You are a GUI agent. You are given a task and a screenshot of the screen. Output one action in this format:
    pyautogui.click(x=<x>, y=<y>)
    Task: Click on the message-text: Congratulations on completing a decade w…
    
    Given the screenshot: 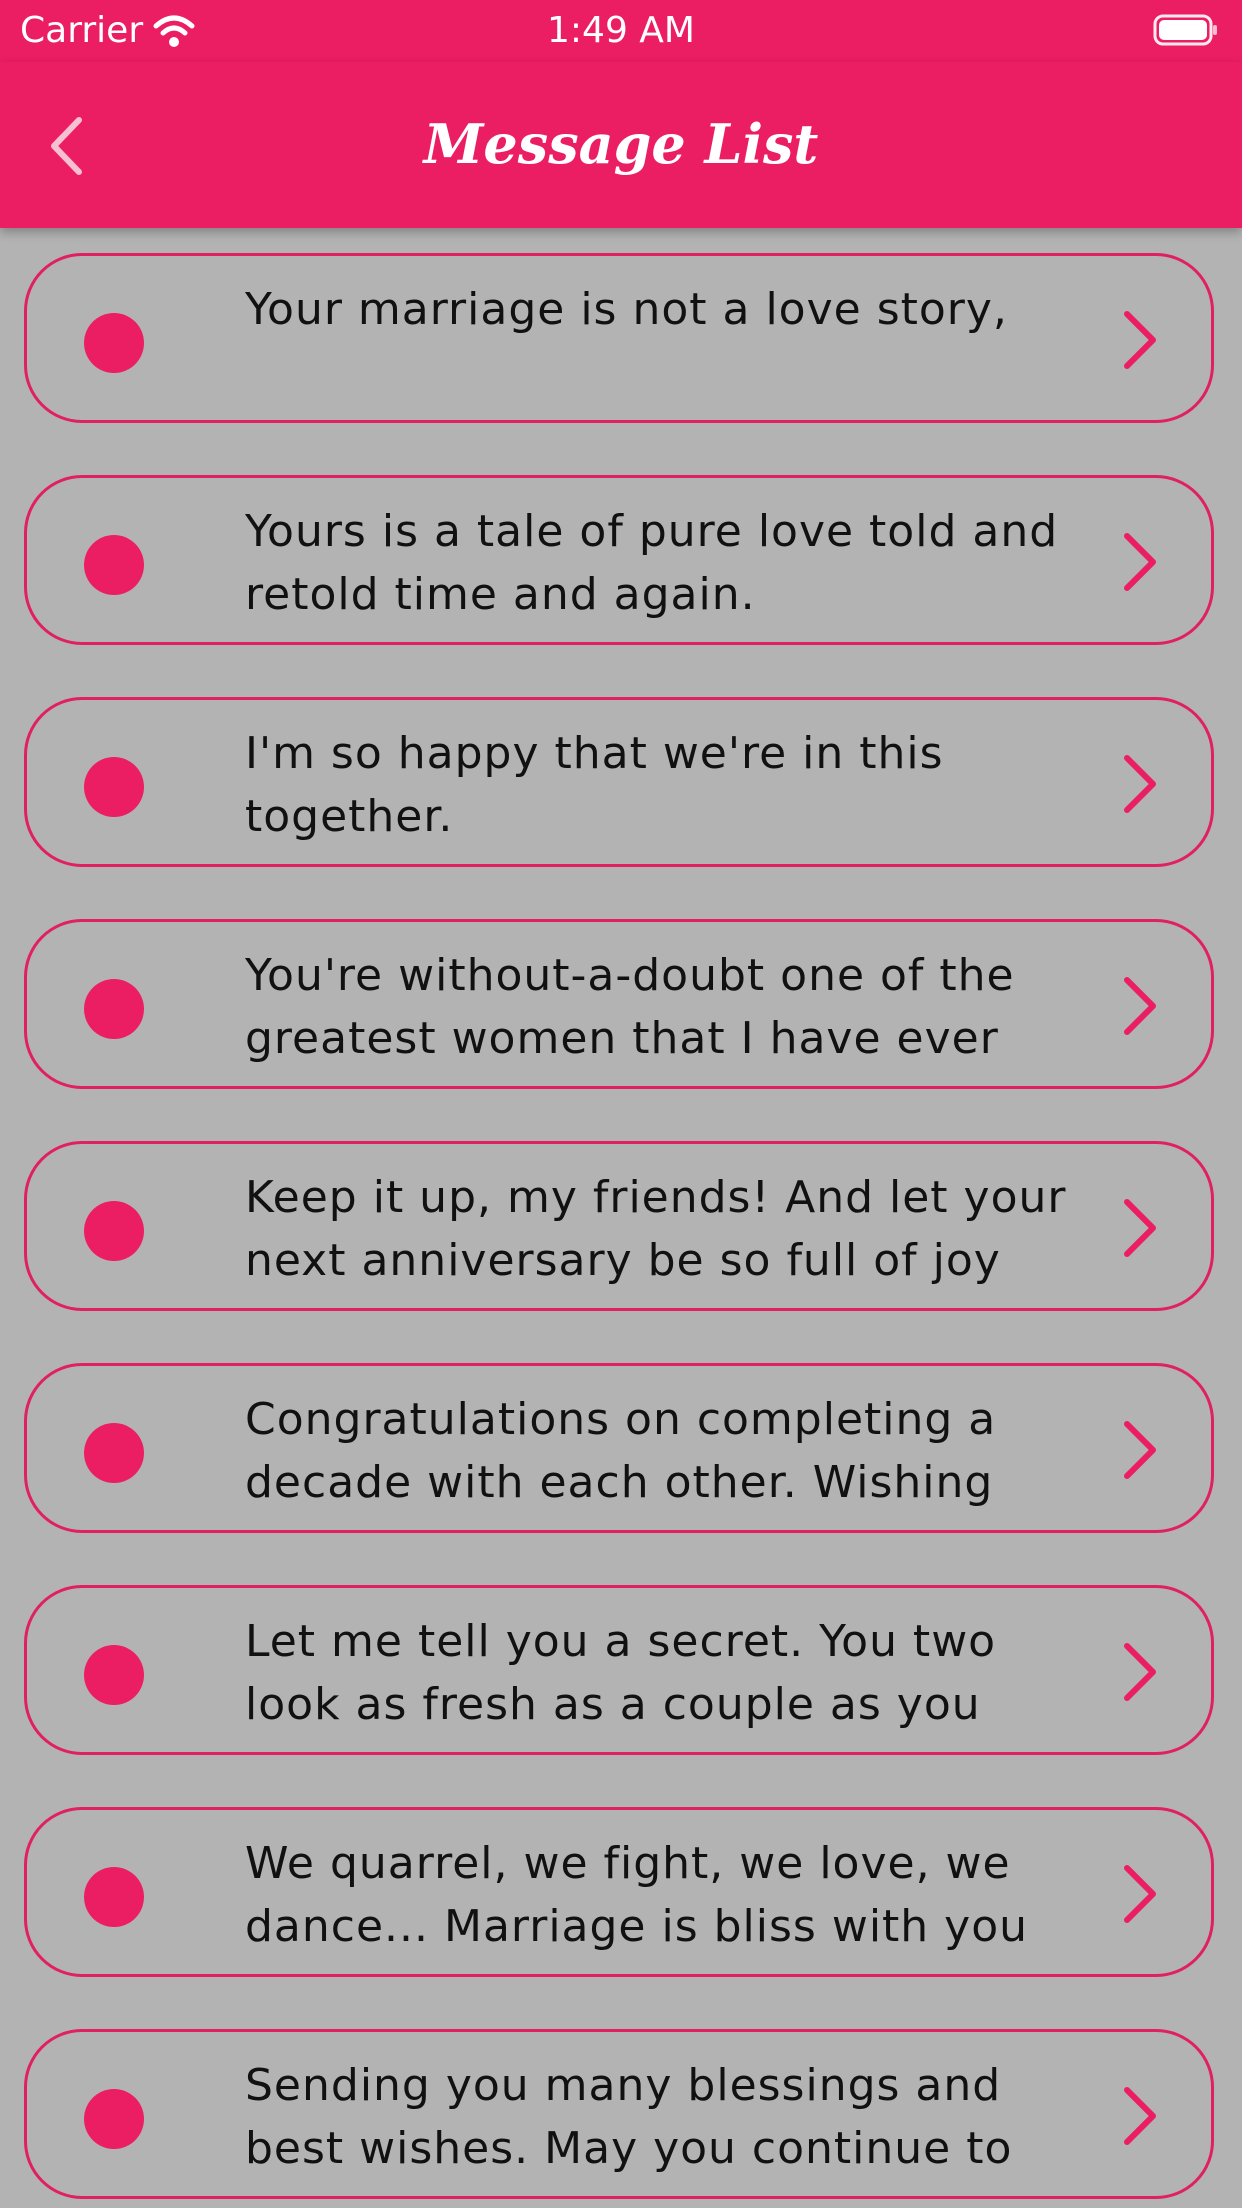 What is the action you would take?
    pyautogui.click(x=621, y=1451)
    